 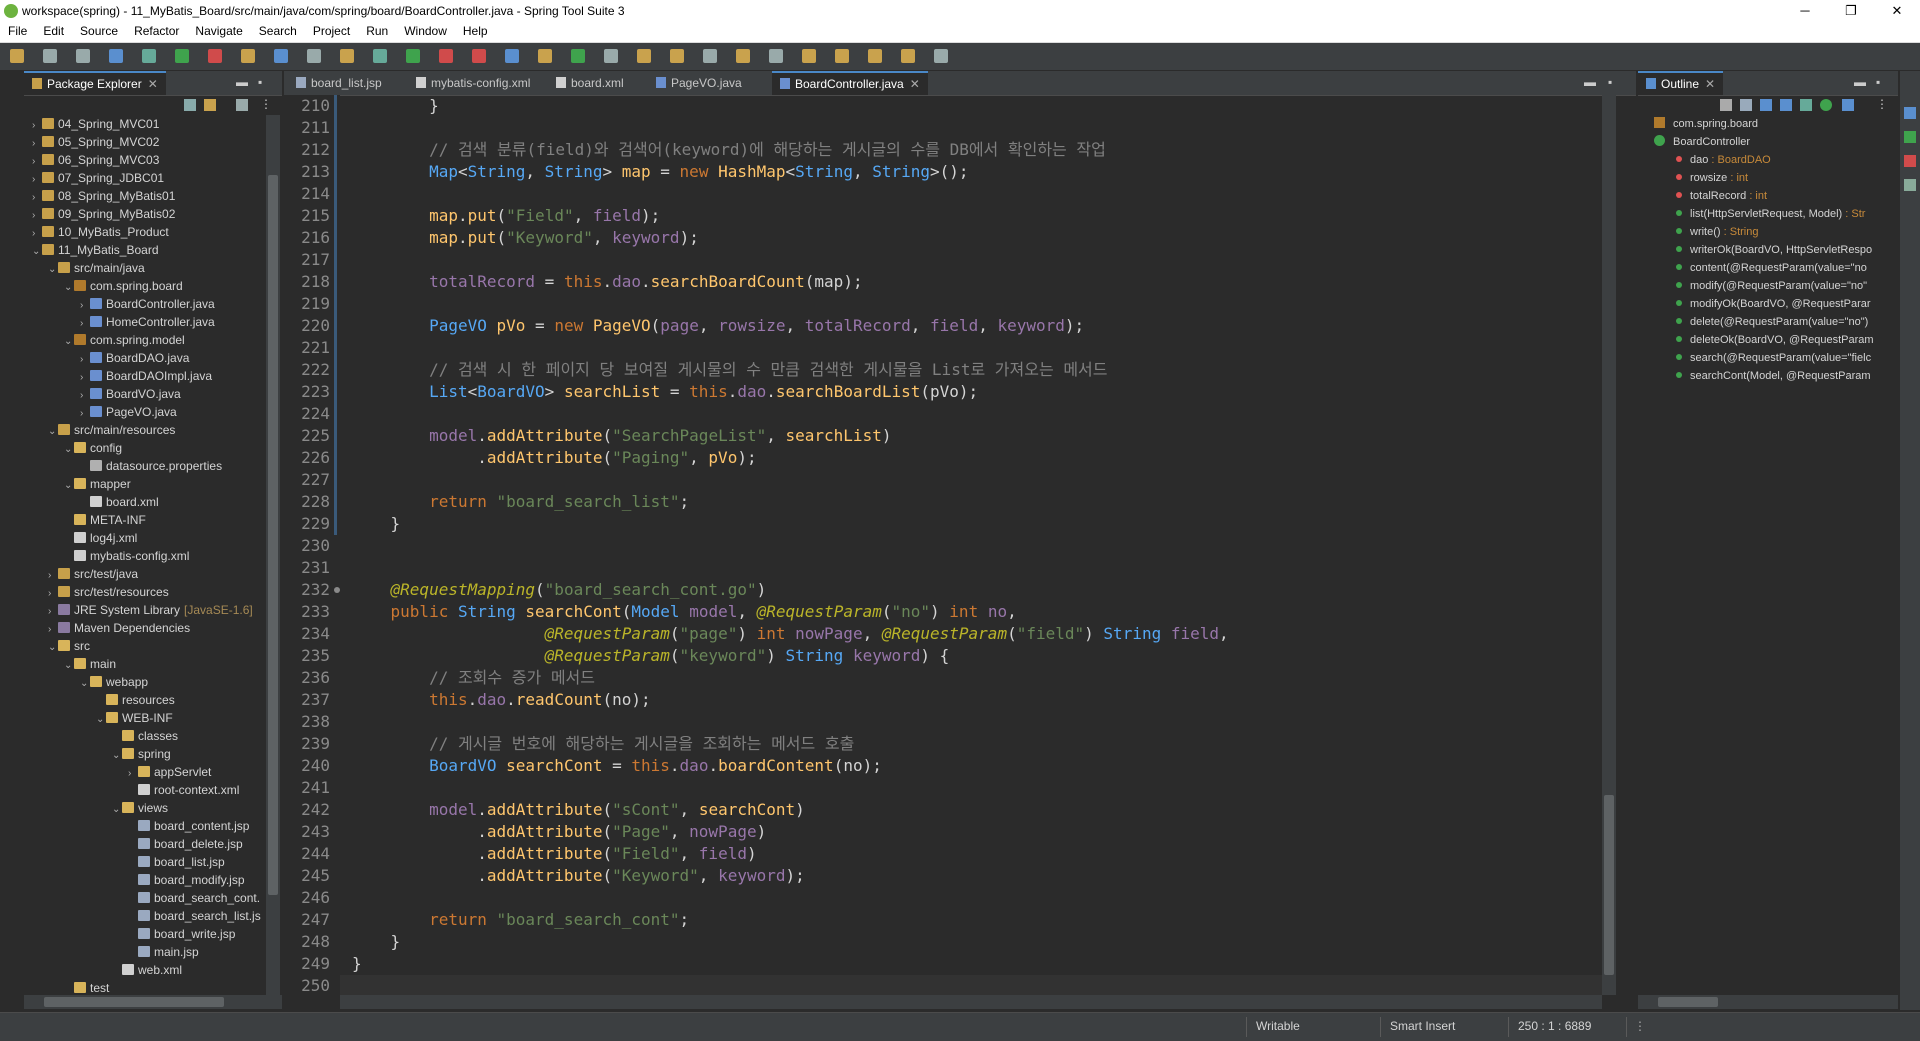 I want to click on outline-item: write() : String, so click(x=1785, y=232).